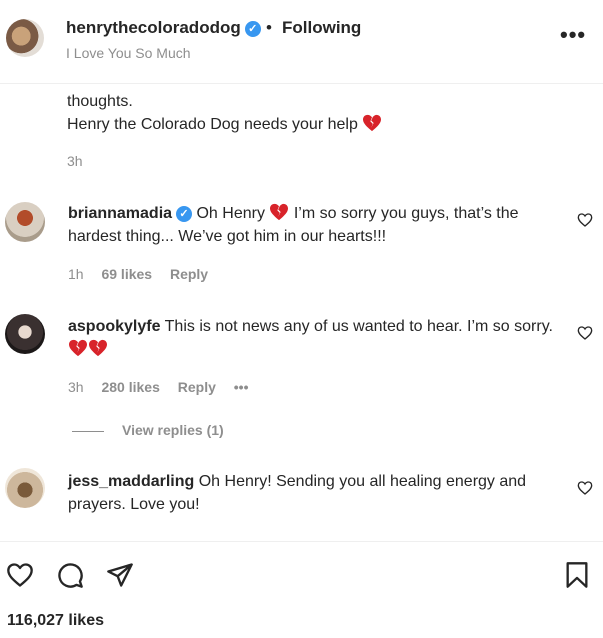  I want to click on comment-likes: 69 likes, so click(126, 274).